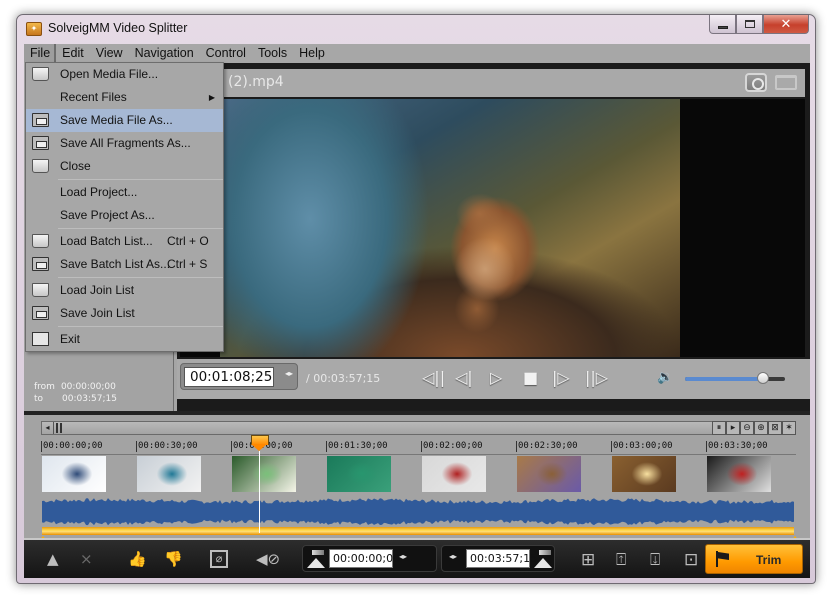 The height and width of the screenshot is (599, 831). I want to click on menu-view: View, so click(109, 53).